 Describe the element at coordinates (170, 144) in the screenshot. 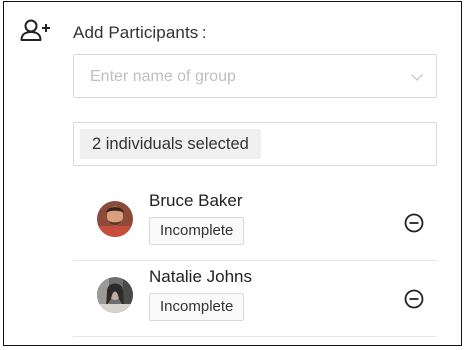

I see `selection-count-tag: 2 individuals selected` at that location.